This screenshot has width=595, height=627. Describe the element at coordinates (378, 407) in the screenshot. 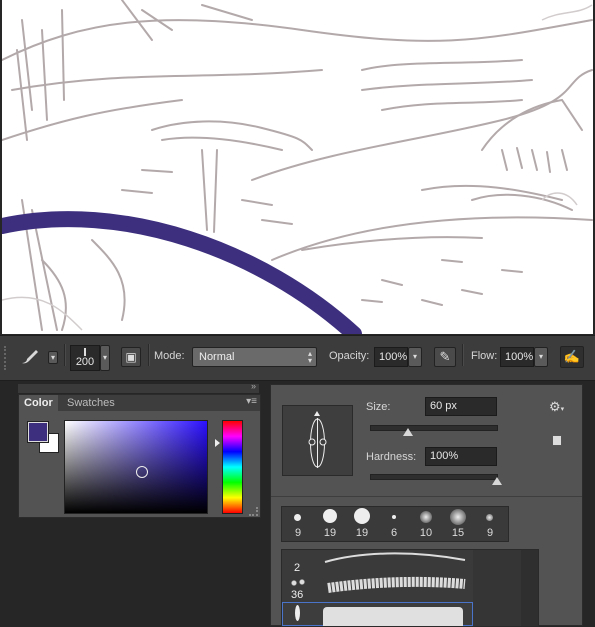

I see `size-label: Size:` at that location.